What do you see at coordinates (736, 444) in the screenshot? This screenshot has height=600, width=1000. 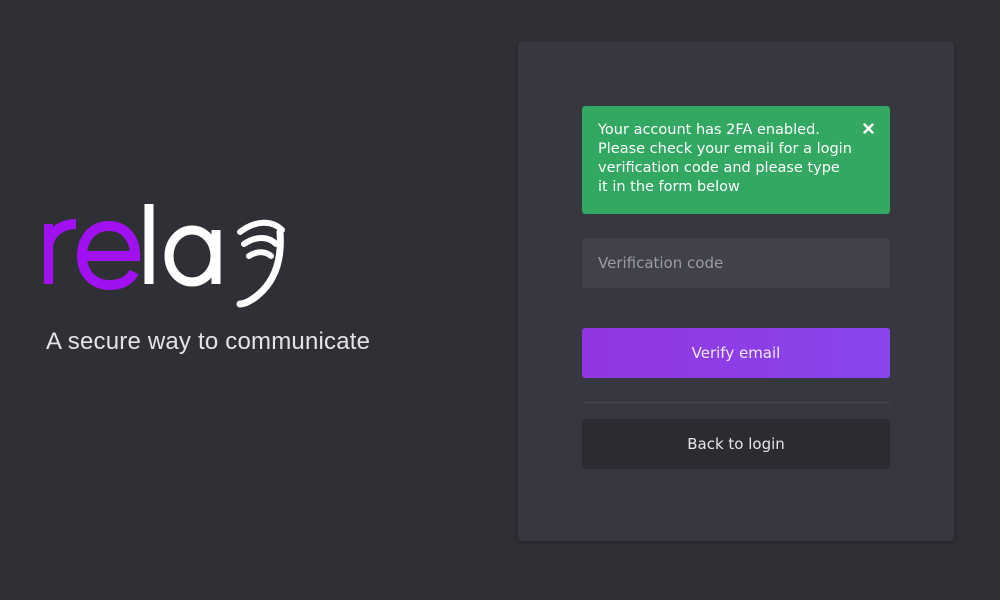 I see `back-to-login-button: Back to login` at bounding box center [736, 444].